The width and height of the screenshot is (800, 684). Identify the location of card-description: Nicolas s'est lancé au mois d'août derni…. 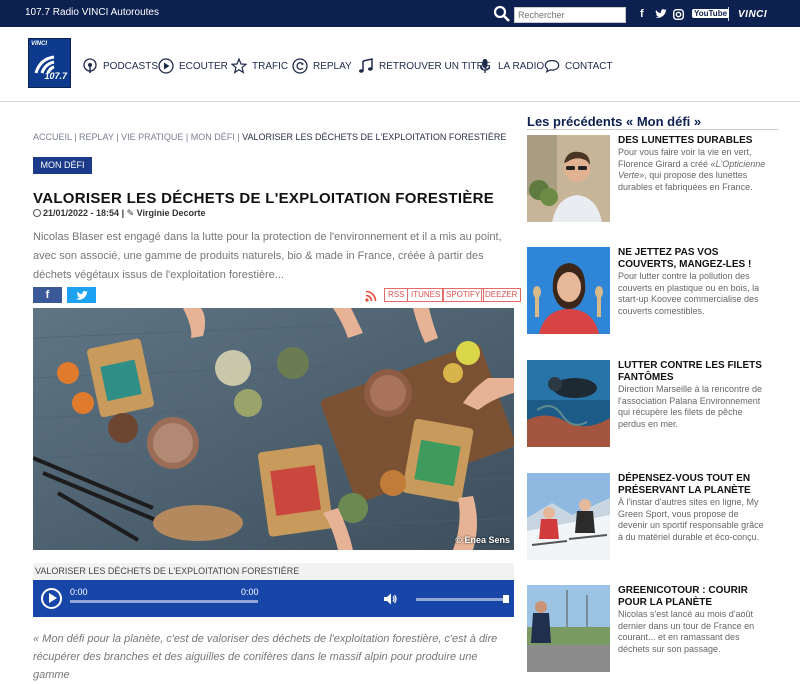
(686, 631).